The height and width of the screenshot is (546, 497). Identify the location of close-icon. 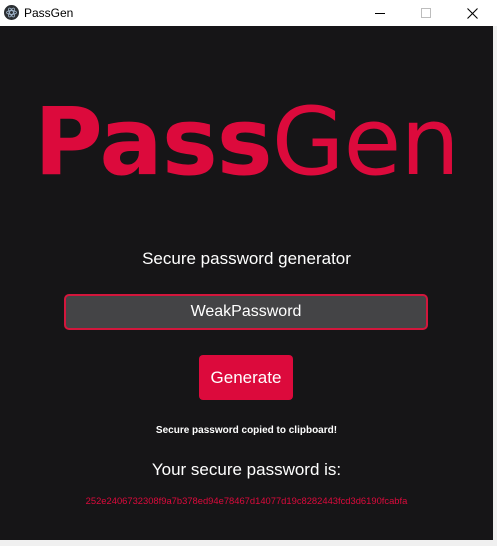
(472, 13).